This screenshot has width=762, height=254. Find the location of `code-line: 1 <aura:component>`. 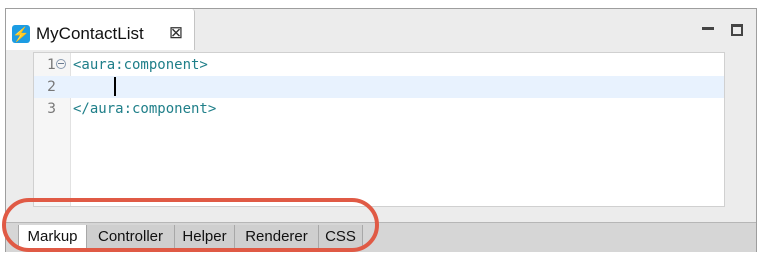

code-line: 1 <aura:component> is located at coordinates (379, 65).